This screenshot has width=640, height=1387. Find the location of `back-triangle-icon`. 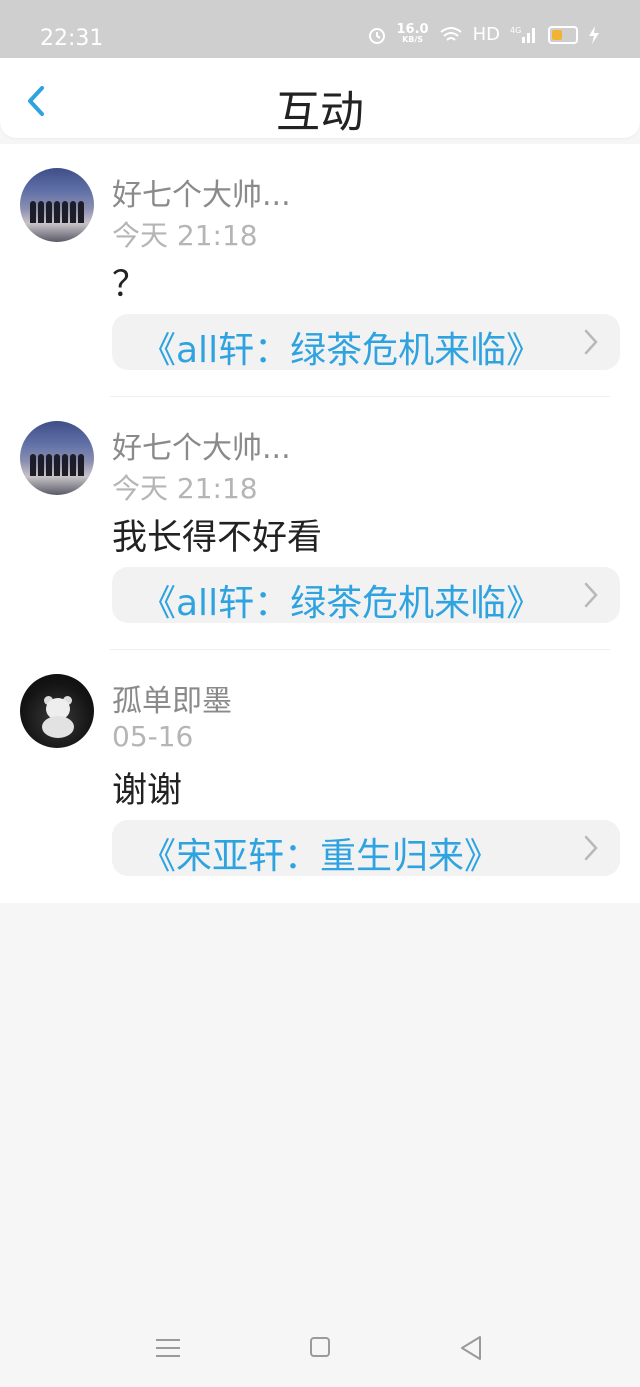

back-triangle-icon is located at coordinates (472, 1348).